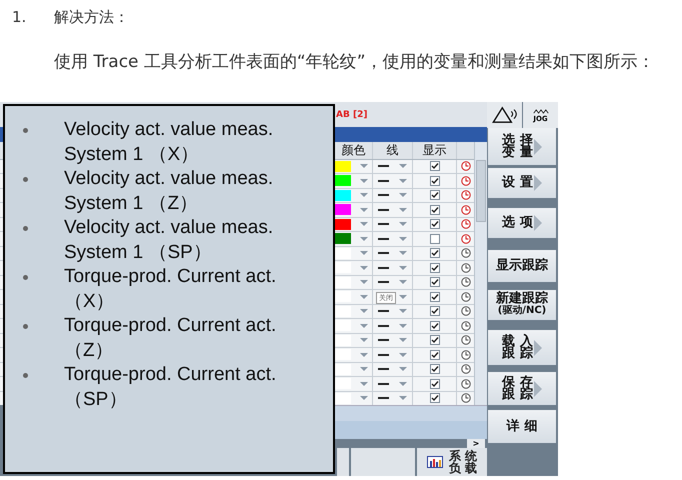 Image resolution: width=682 pixels, height=480 pixels. Describe the element at coordinates (522, 223) in the screenshot. I see `softkey-button: 选 项` at that location.